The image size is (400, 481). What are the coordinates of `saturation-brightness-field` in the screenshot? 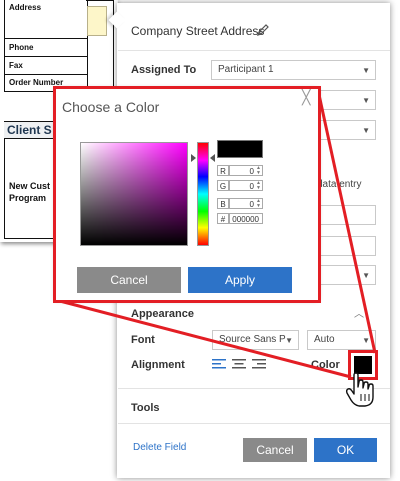 It's located at (134, 194).